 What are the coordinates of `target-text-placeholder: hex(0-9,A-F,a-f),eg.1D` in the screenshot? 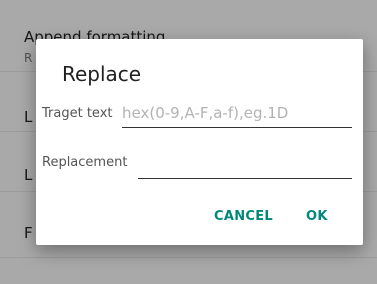 It's located at (205, 113).